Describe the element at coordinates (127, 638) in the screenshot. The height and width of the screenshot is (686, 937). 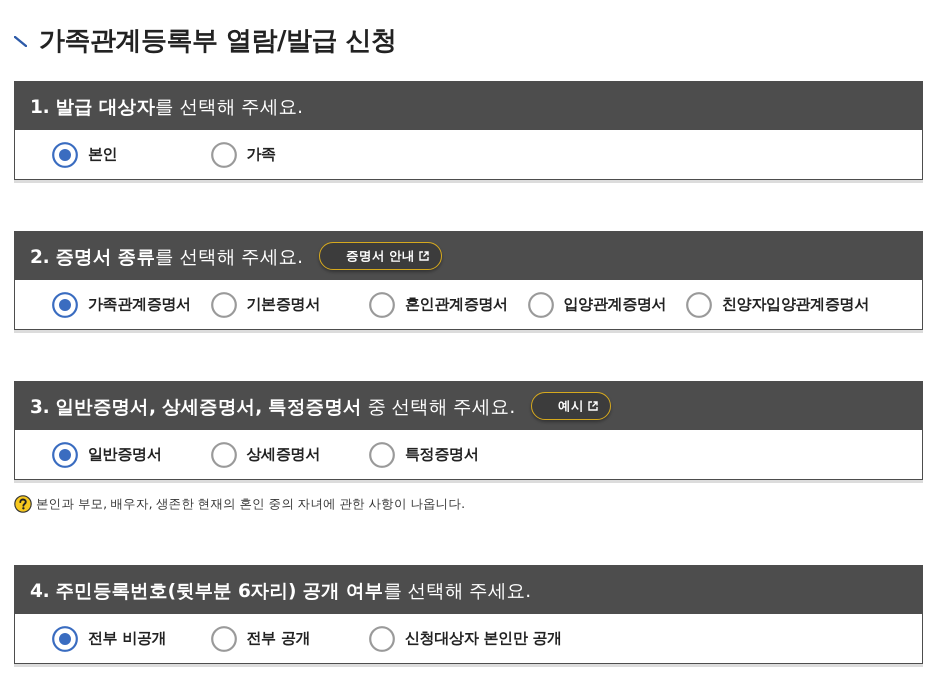
I see `option-label: 전부 비공개` at that location.